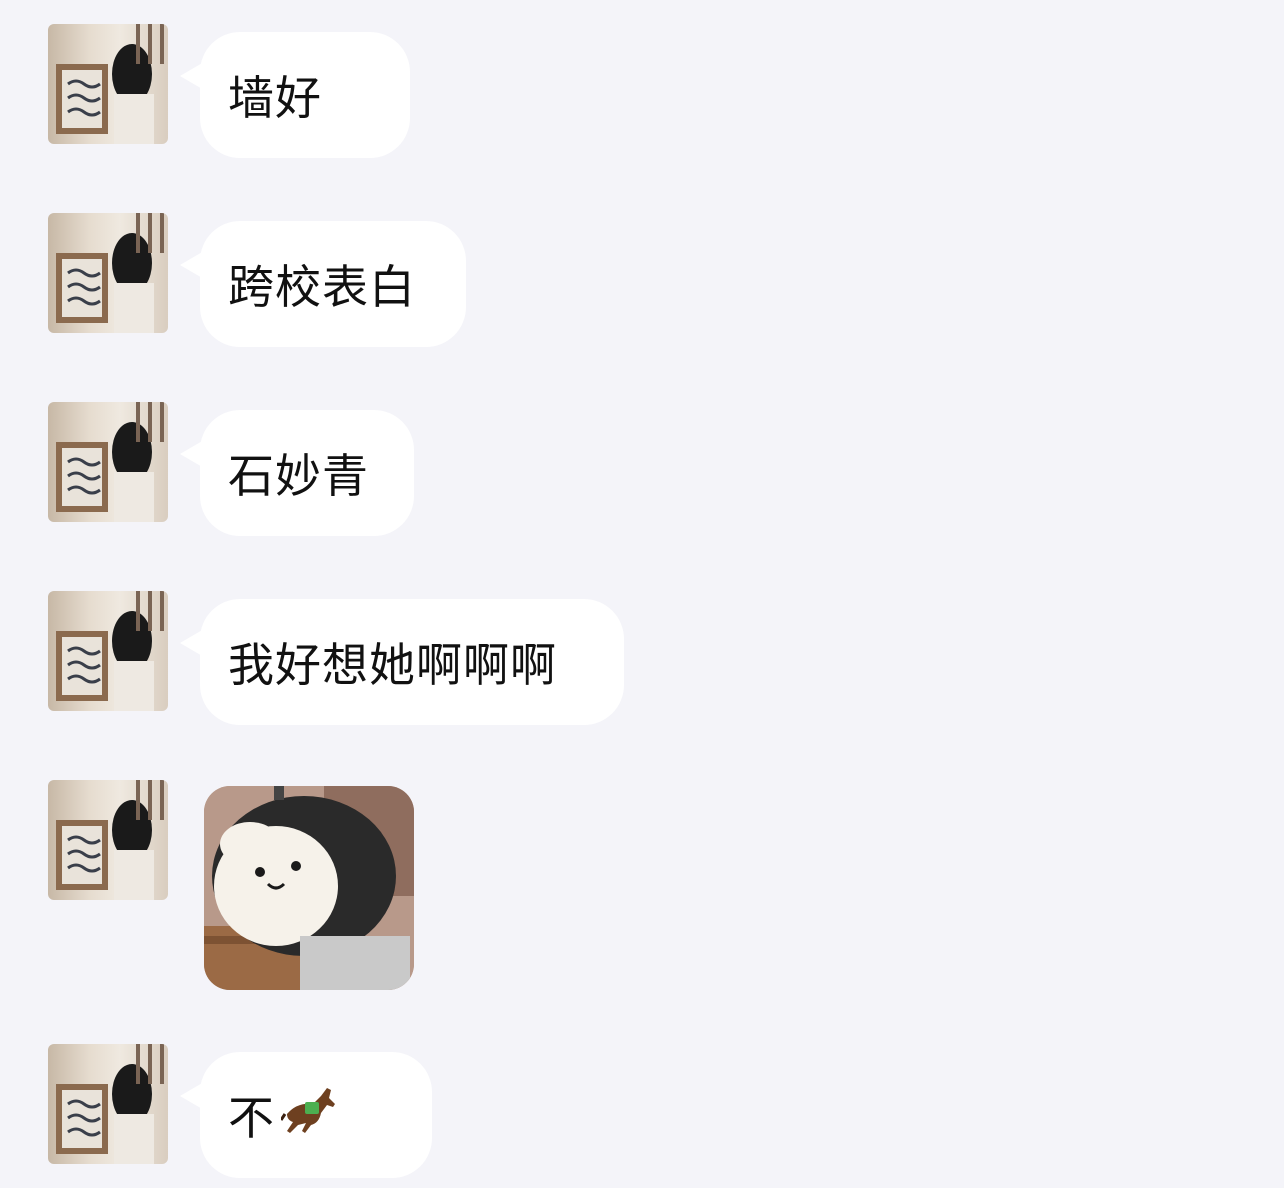 This screenshot has width=1284, height=1188. I want to click on message-bubble: 墙好, so click(295, 95).